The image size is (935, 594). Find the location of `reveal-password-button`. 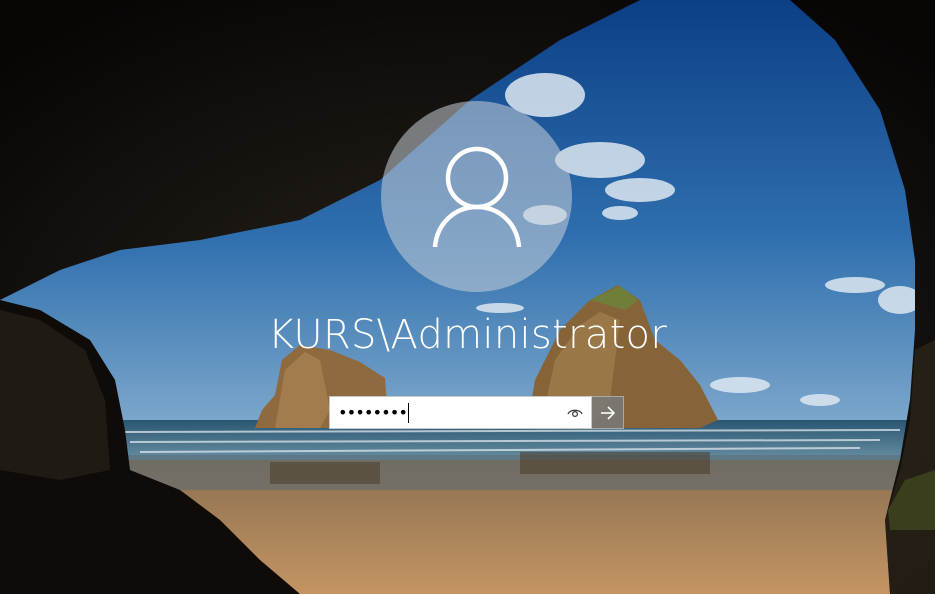

reveal-password-button is located at coordinates (575, 413).